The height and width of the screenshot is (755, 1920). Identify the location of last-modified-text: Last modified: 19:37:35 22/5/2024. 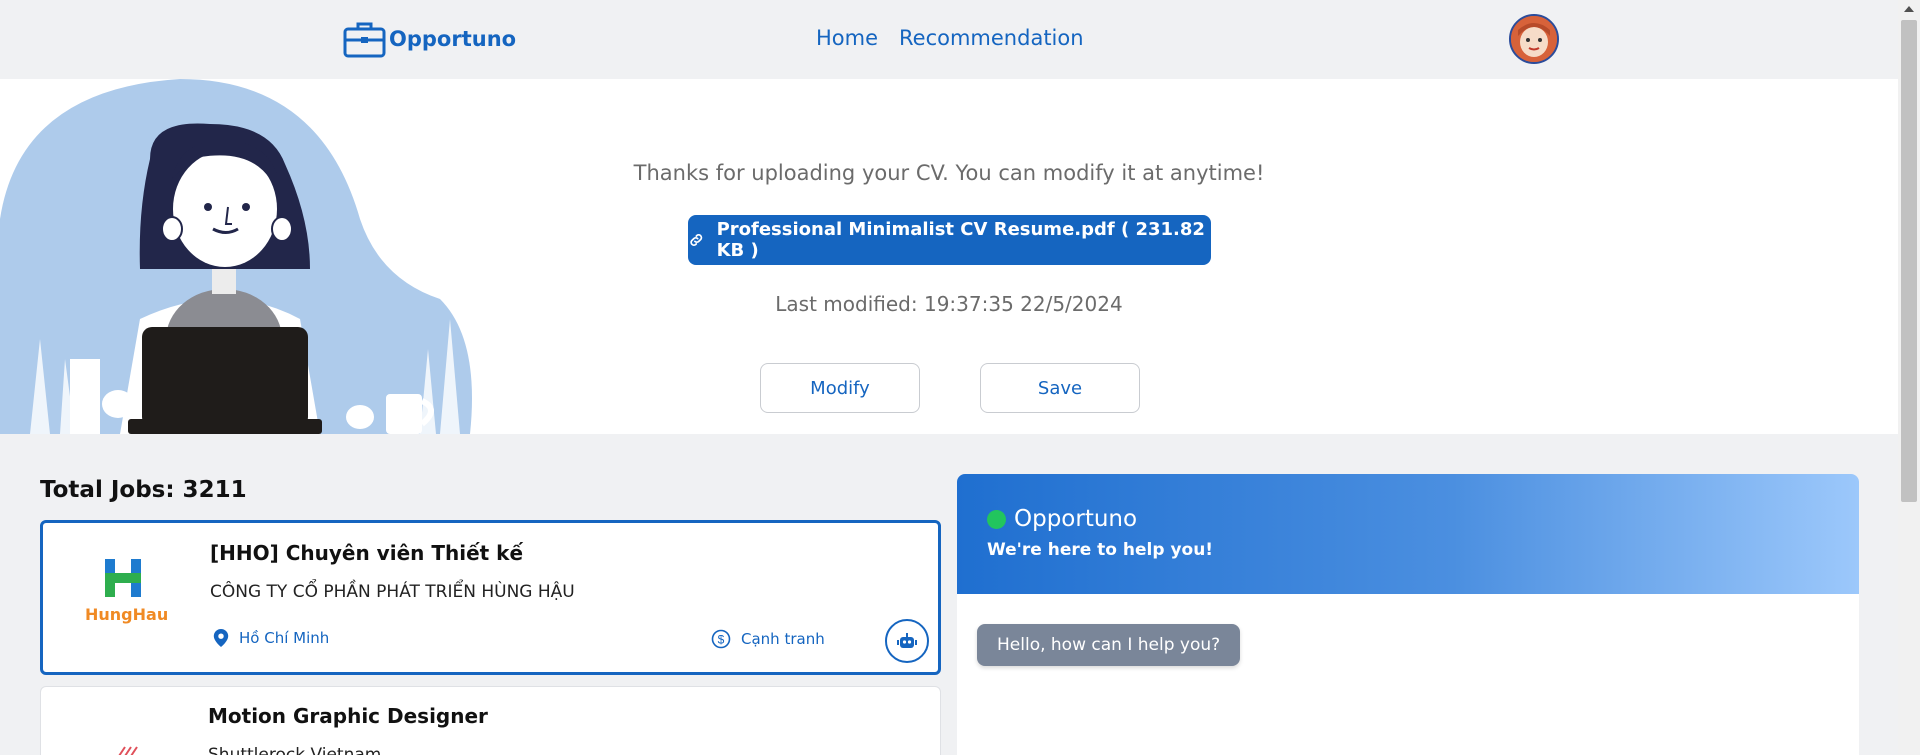
(949, 304).